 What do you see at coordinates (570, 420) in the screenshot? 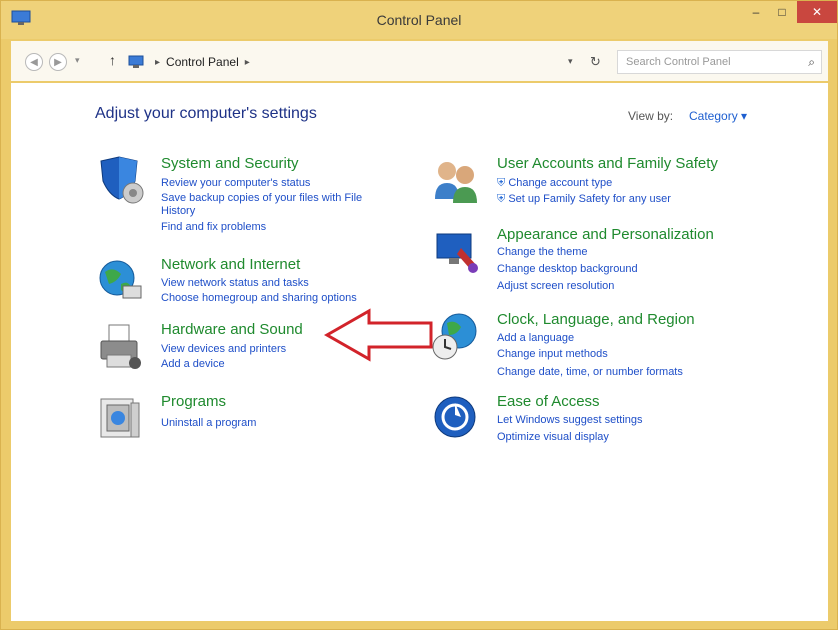
I see `link-windows-suggest: Let Windows suggest settings` at bounding box center [570, 420].